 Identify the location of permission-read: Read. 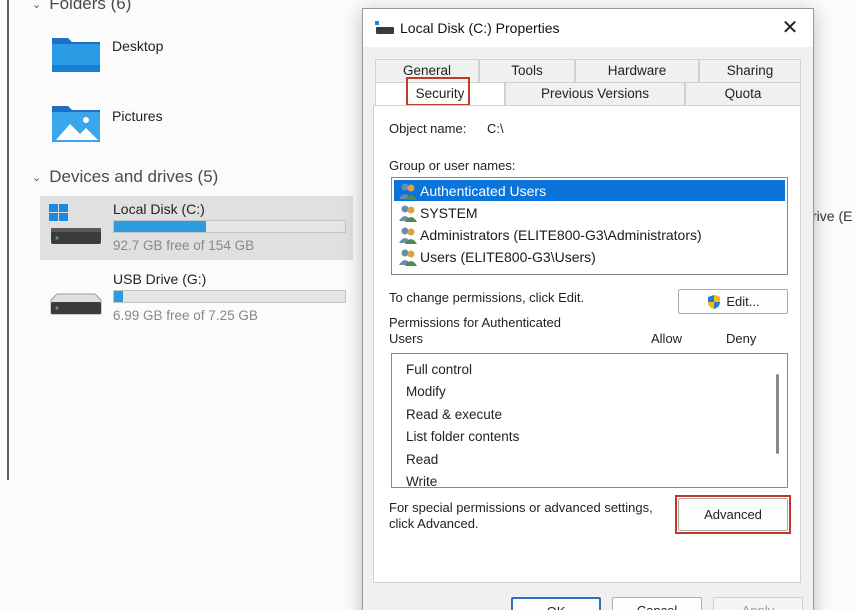
(422, 459).